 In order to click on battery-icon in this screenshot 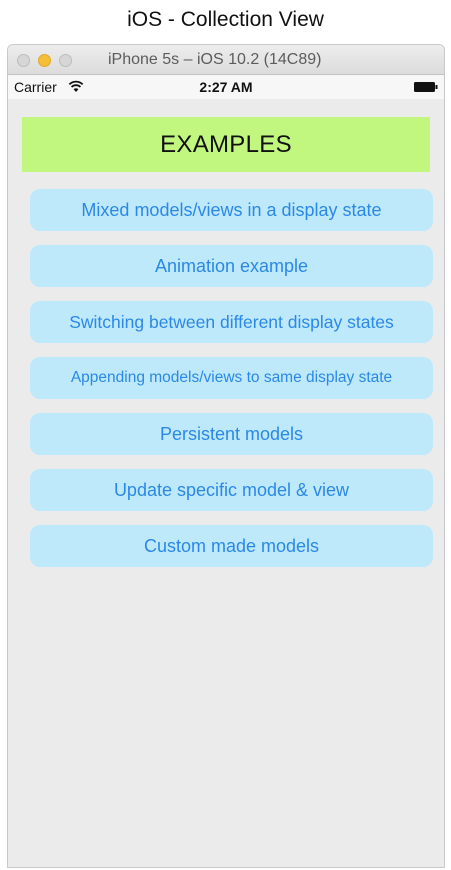, I will do `click(426, 87)`.